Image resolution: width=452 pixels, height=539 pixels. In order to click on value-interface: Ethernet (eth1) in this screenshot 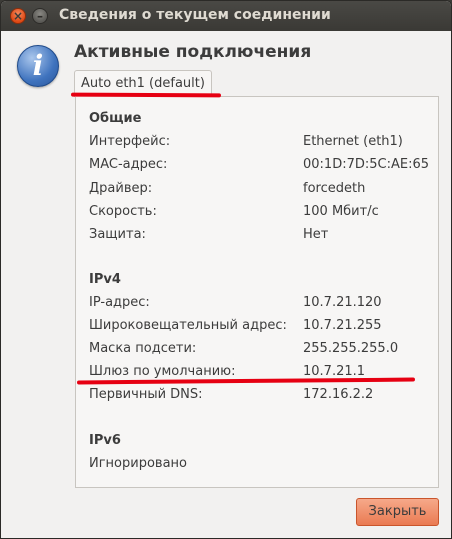, I will do `click(353, 141)`.